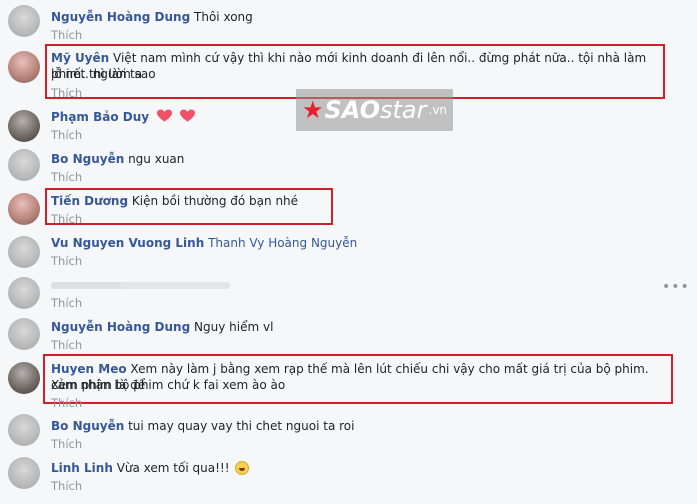 The width and height of the screenshot is (697, 504). I want to click on laughing-emoji-icon, so click(242, 468).